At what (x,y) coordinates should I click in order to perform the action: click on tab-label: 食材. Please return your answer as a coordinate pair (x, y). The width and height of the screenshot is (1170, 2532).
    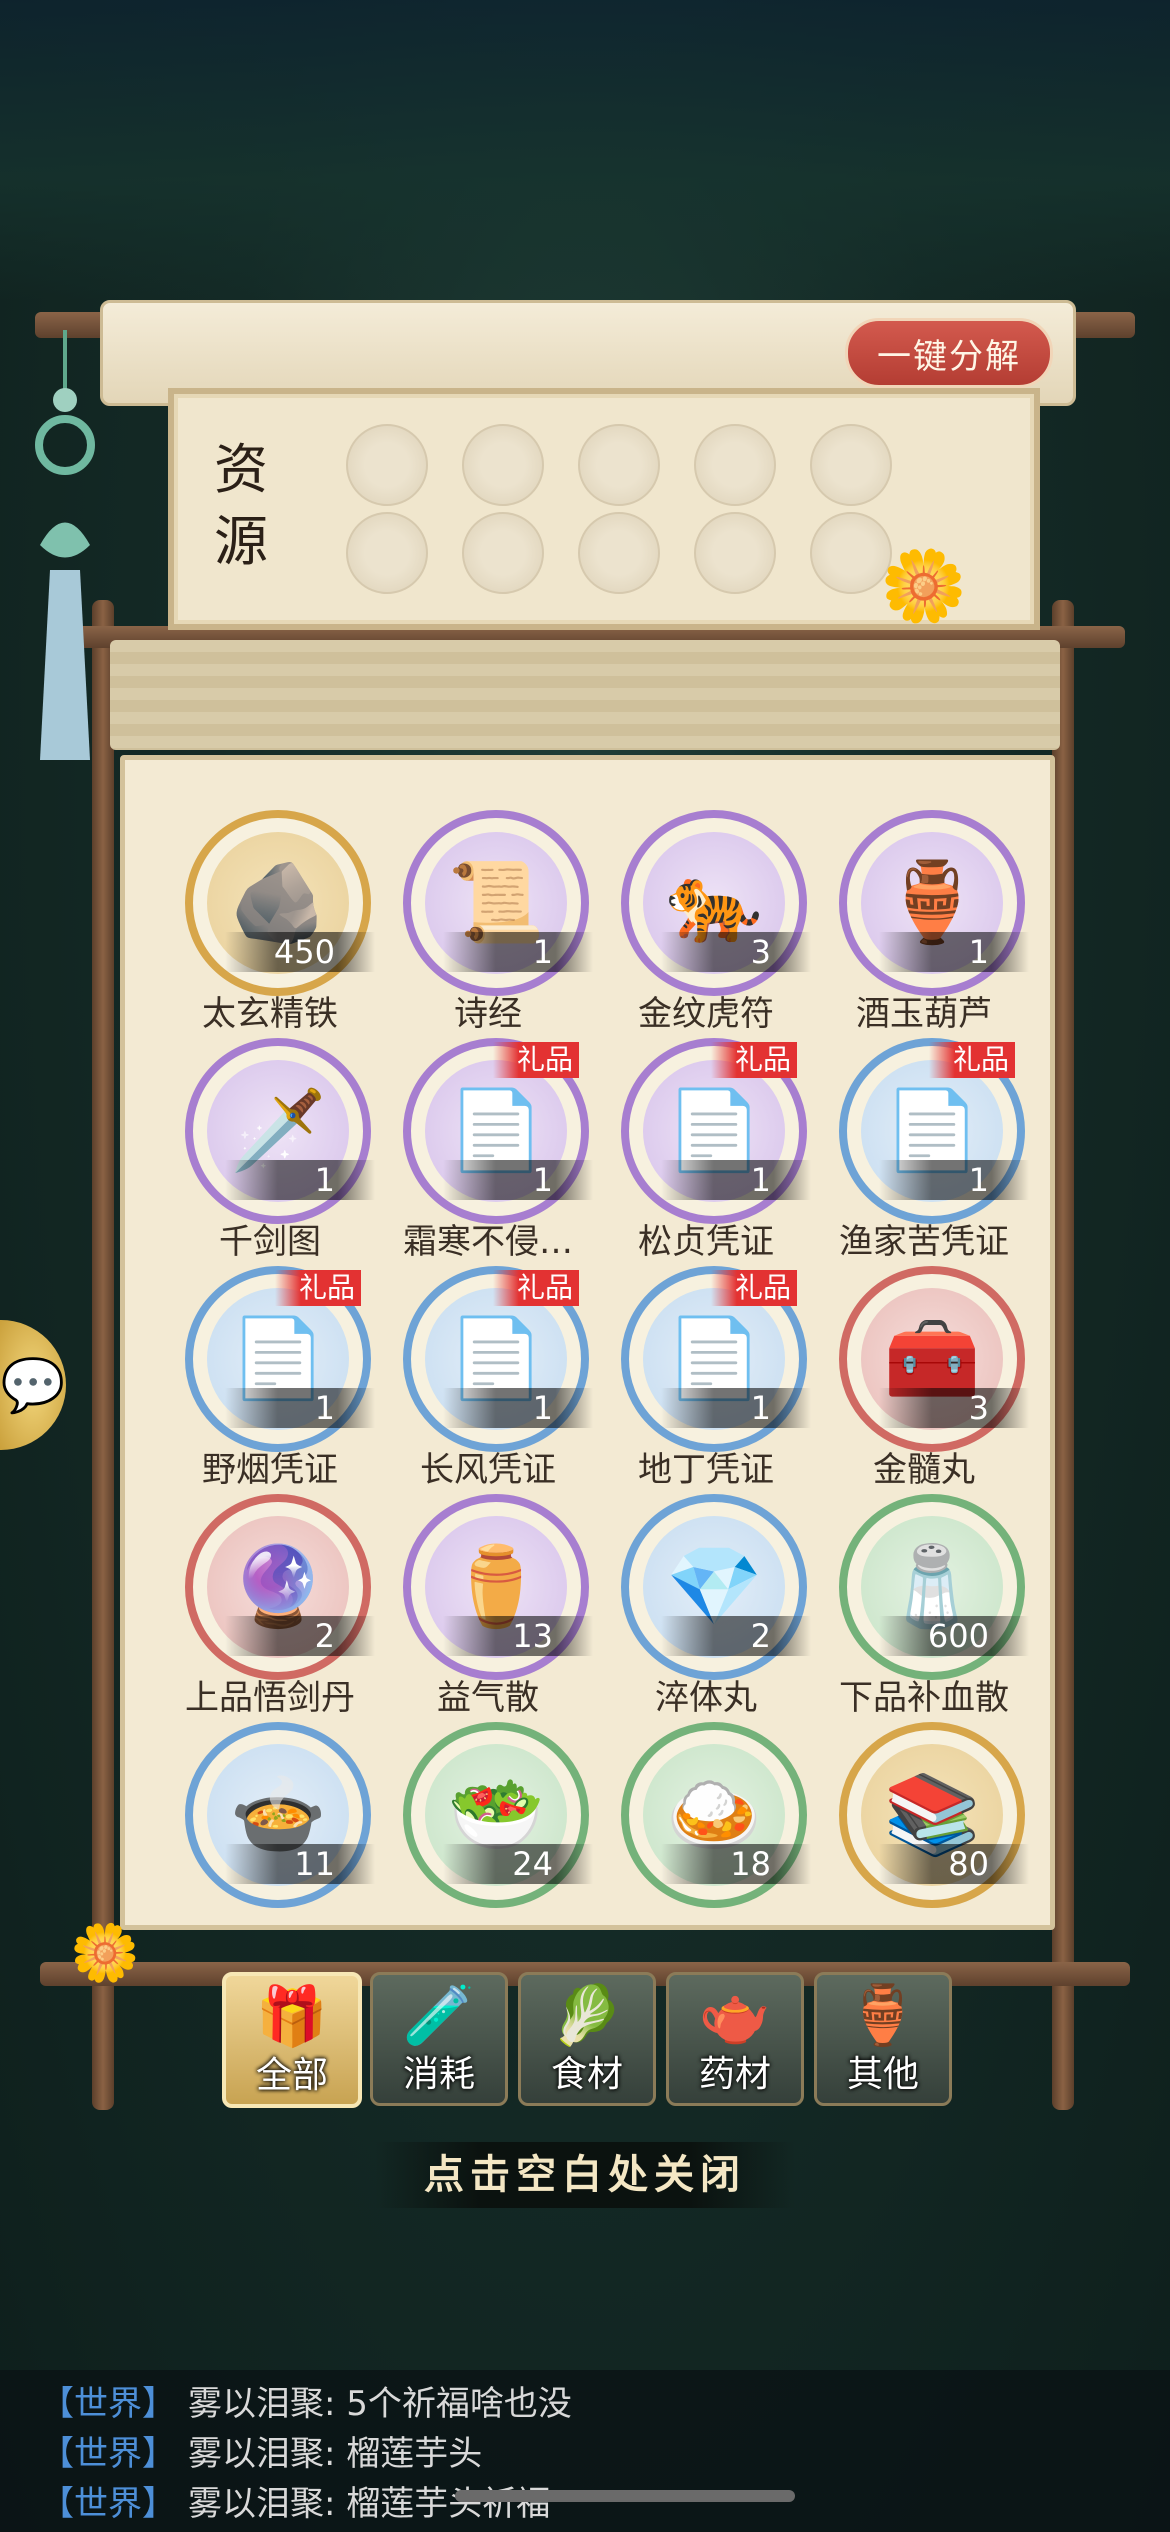
    Looking at the image, I should click on (586, 2074).